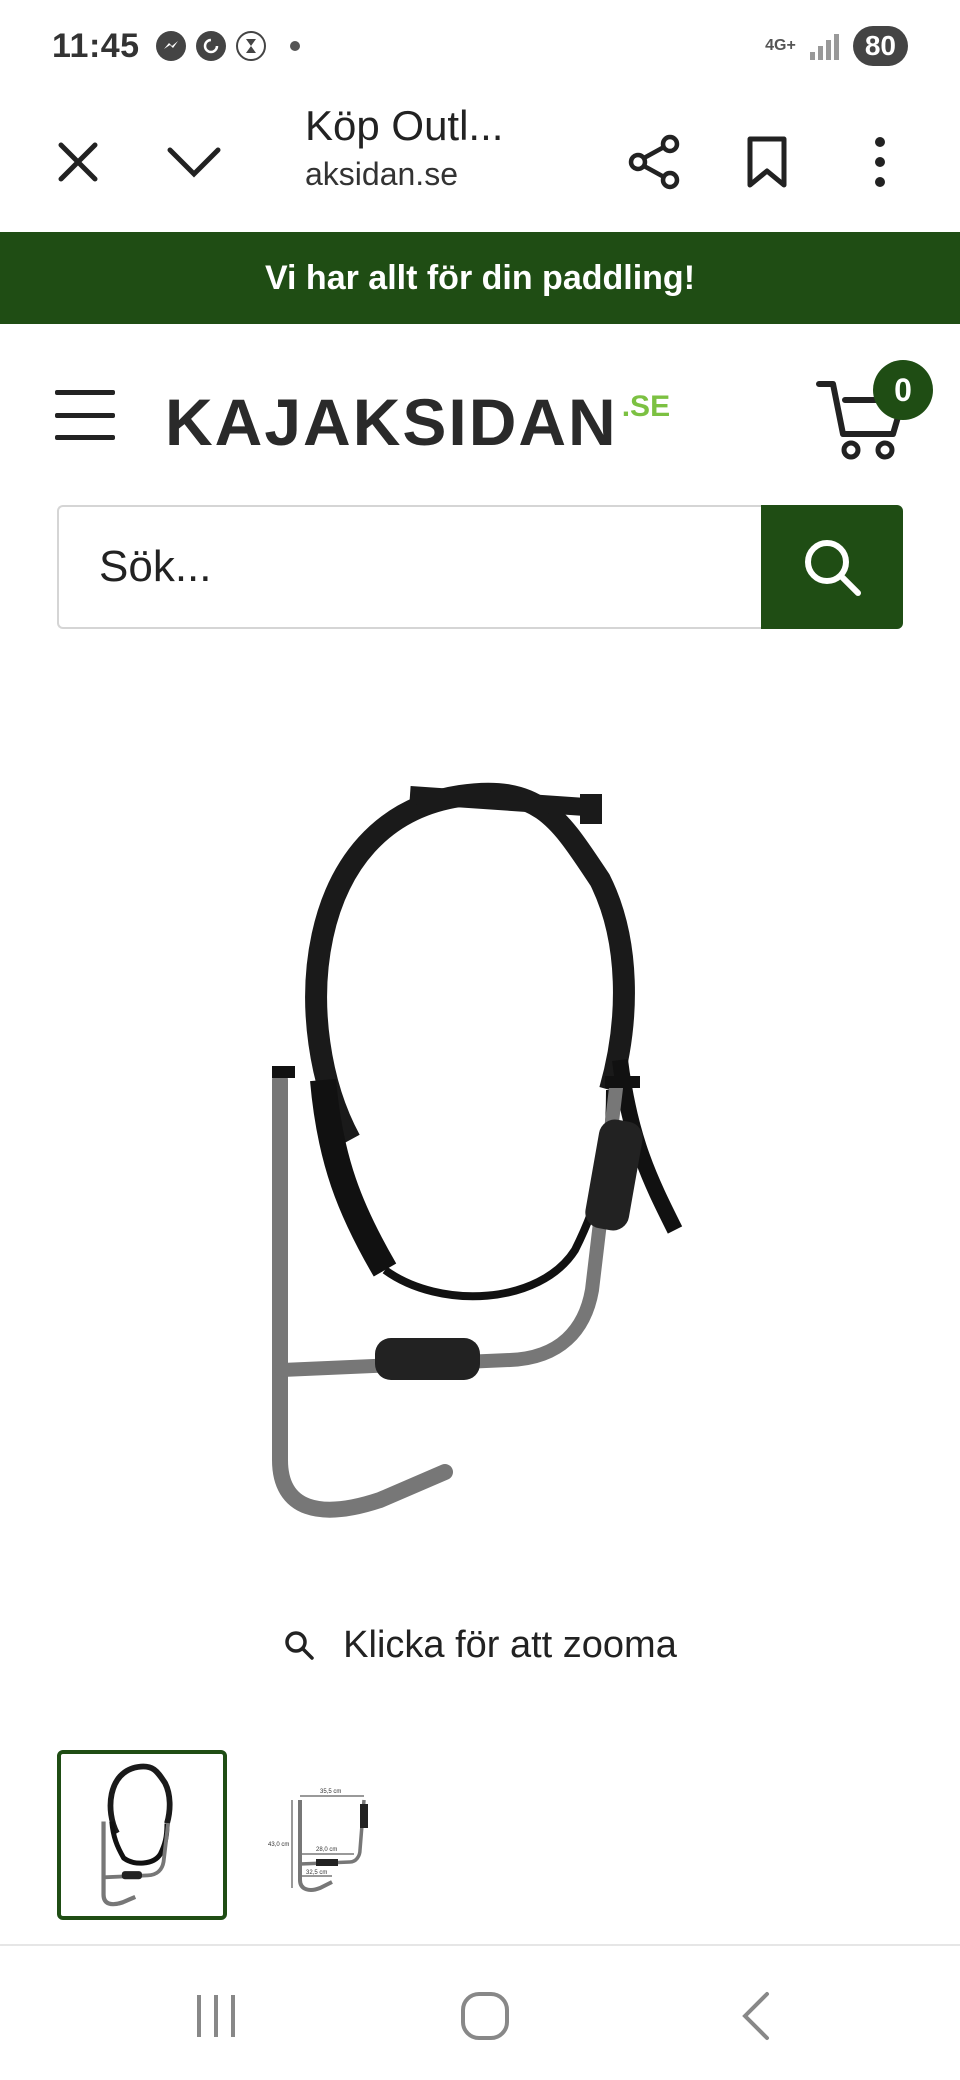  Describe the element at coordinates (299, 1645) in the screenshot. I see `zoom-icon` at that location.